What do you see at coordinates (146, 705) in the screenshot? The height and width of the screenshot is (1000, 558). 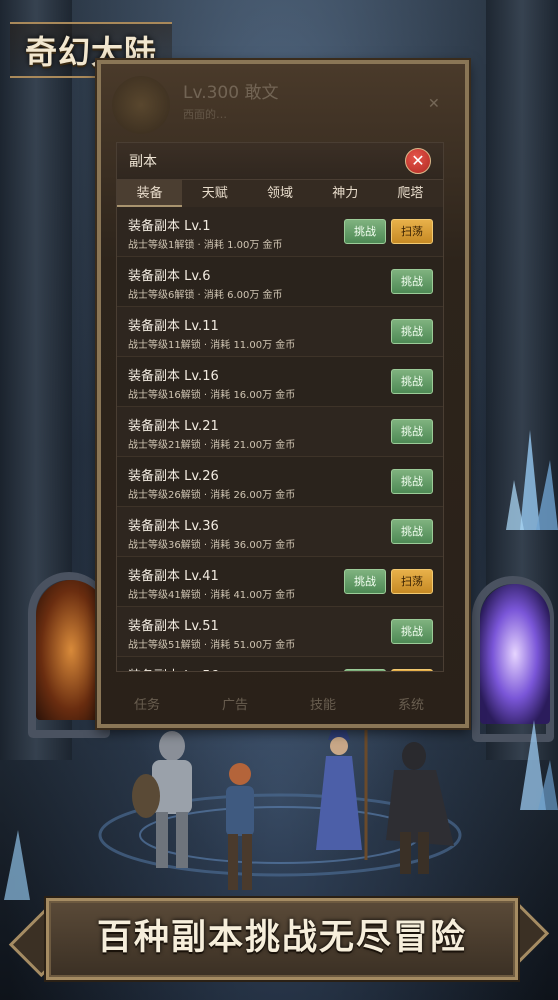 I see `nav-task: 任务` at bounding box center [146, 705].